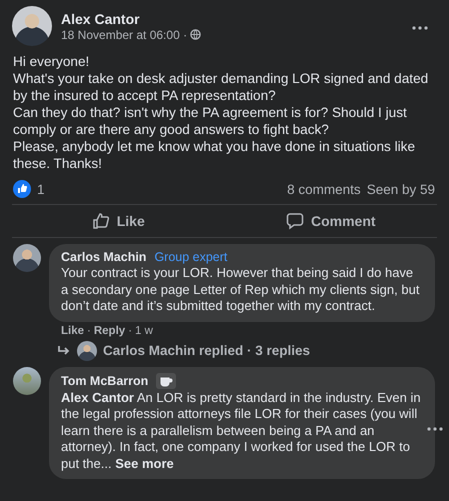 This screenshot has width=449, height=501. Describe the element at coordinates (131, 18) in the screenshot. I see `author-name: Alex Cantor` at that location.